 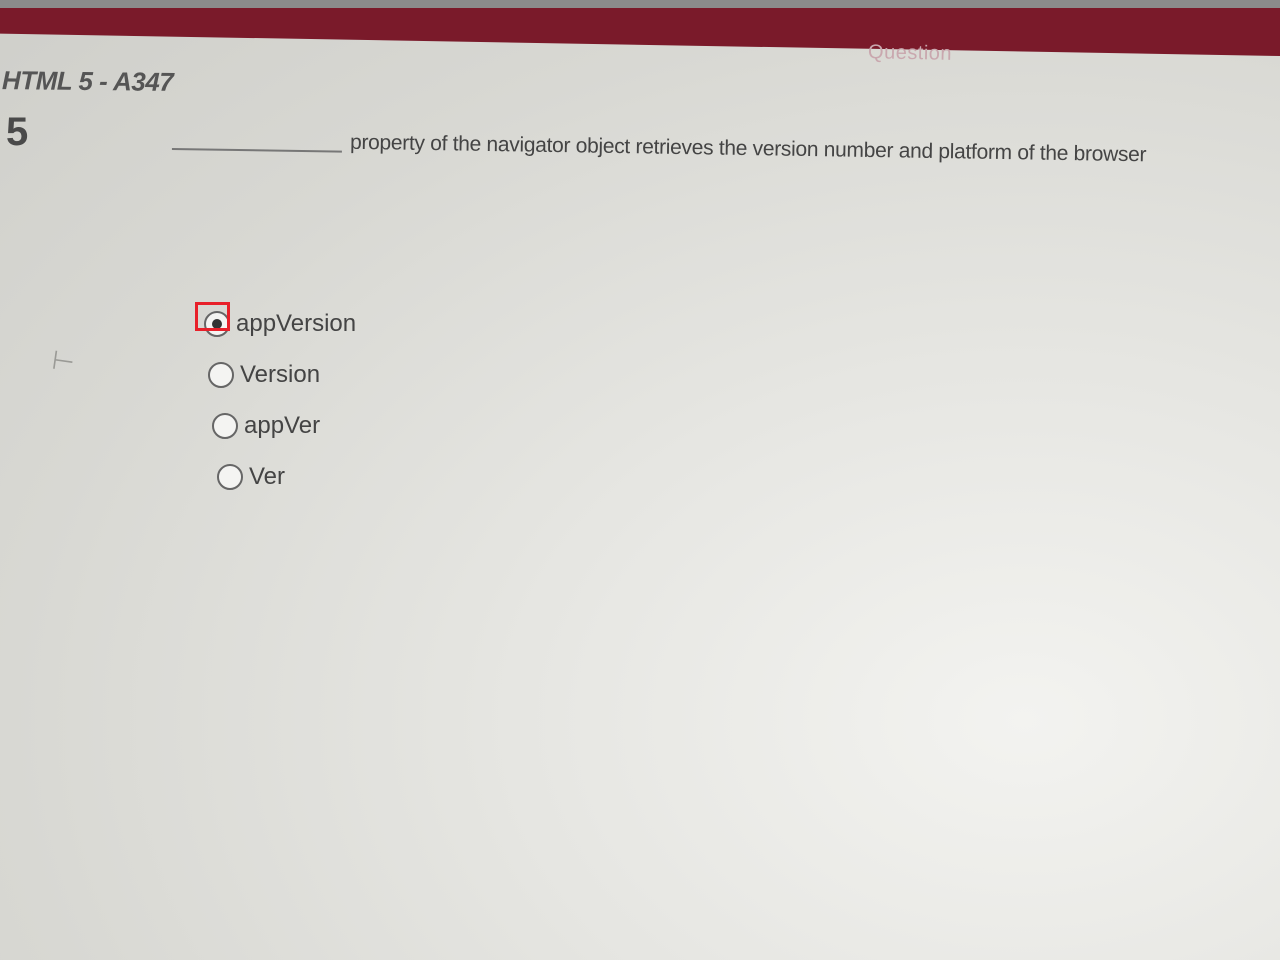 I want to click on option-label: Ver, so click(x=267, y=476).